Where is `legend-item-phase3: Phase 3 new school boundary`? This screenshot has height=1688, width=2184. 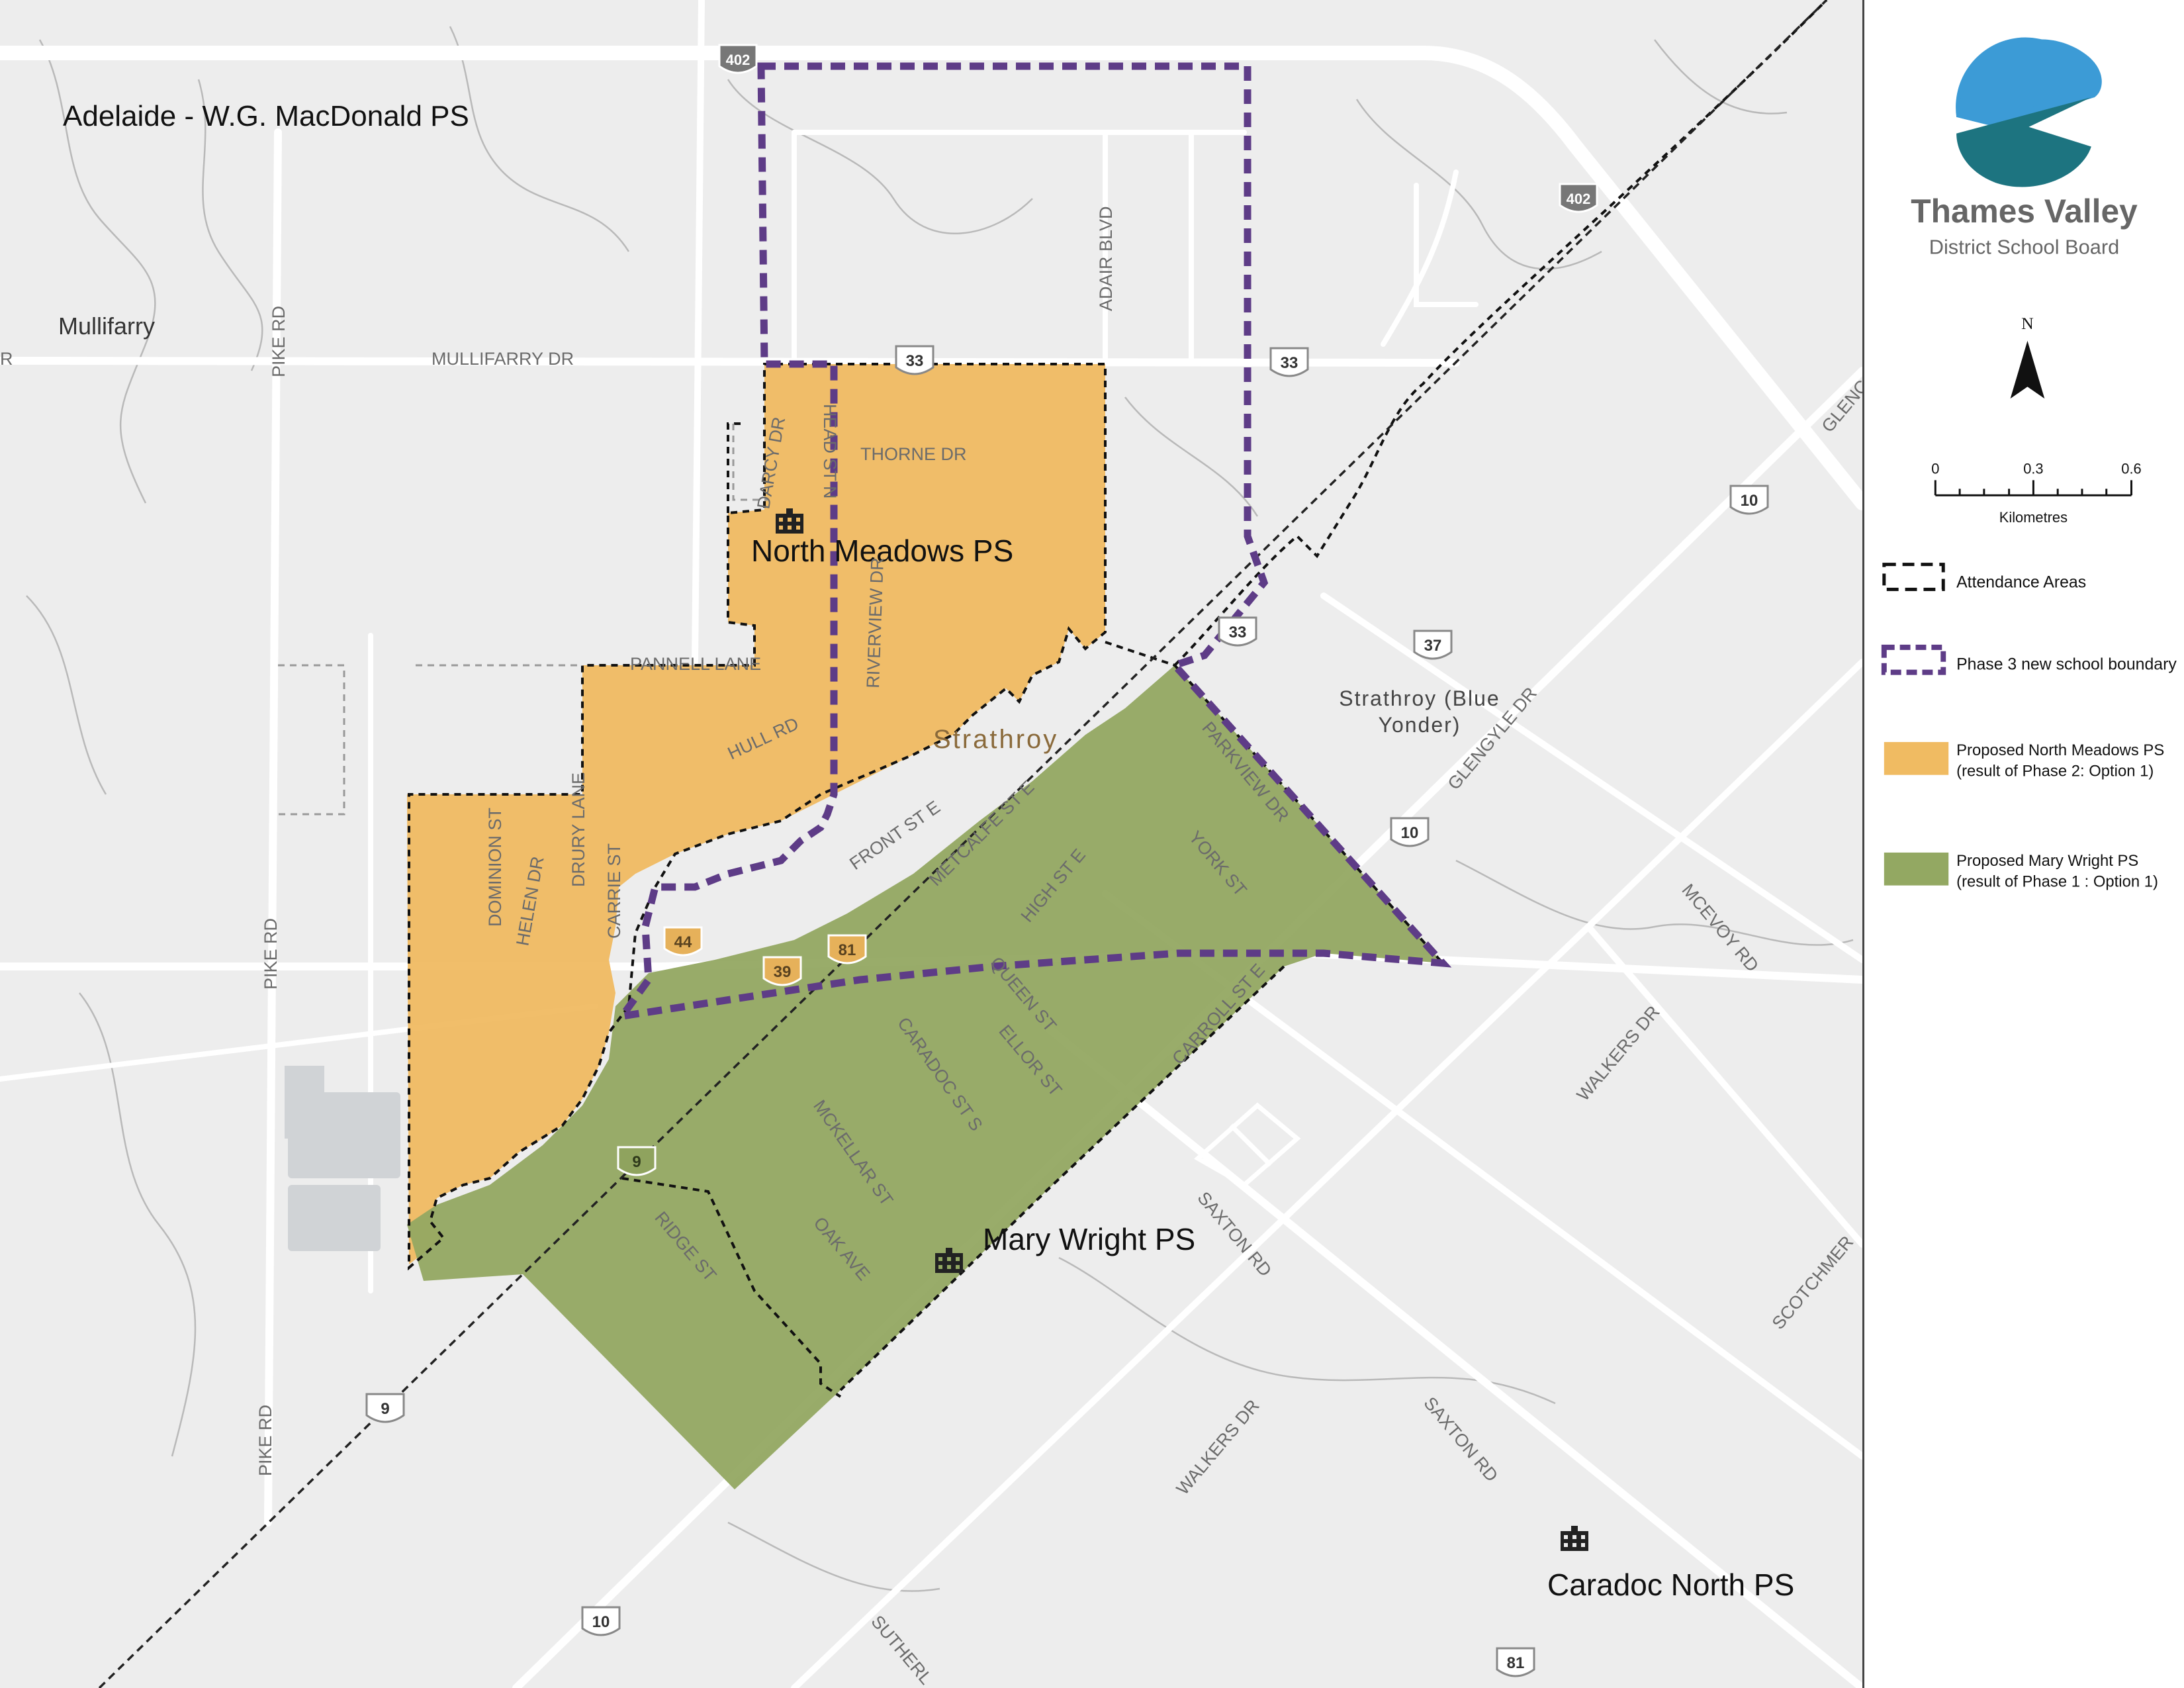
legend-item-phase3: Phase 3 new school boundary is located at coordinates (2029, 659).